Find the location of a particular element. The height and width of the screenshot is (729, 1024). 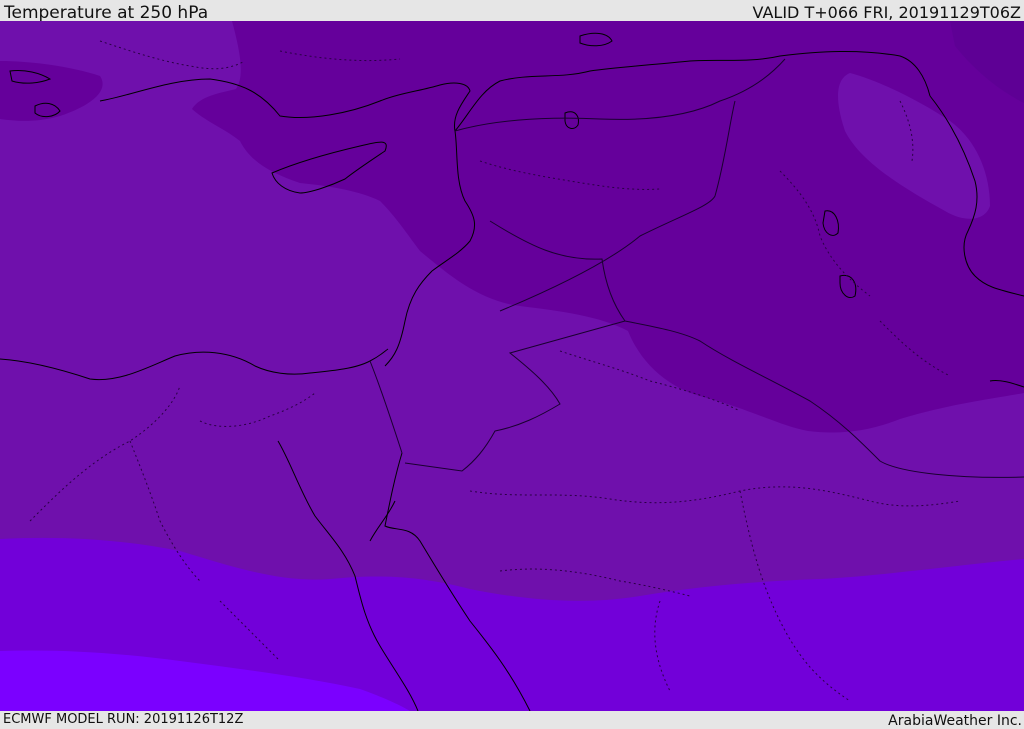

map-title: Temperature at 250 hPa is located at coordinates (106, 13).